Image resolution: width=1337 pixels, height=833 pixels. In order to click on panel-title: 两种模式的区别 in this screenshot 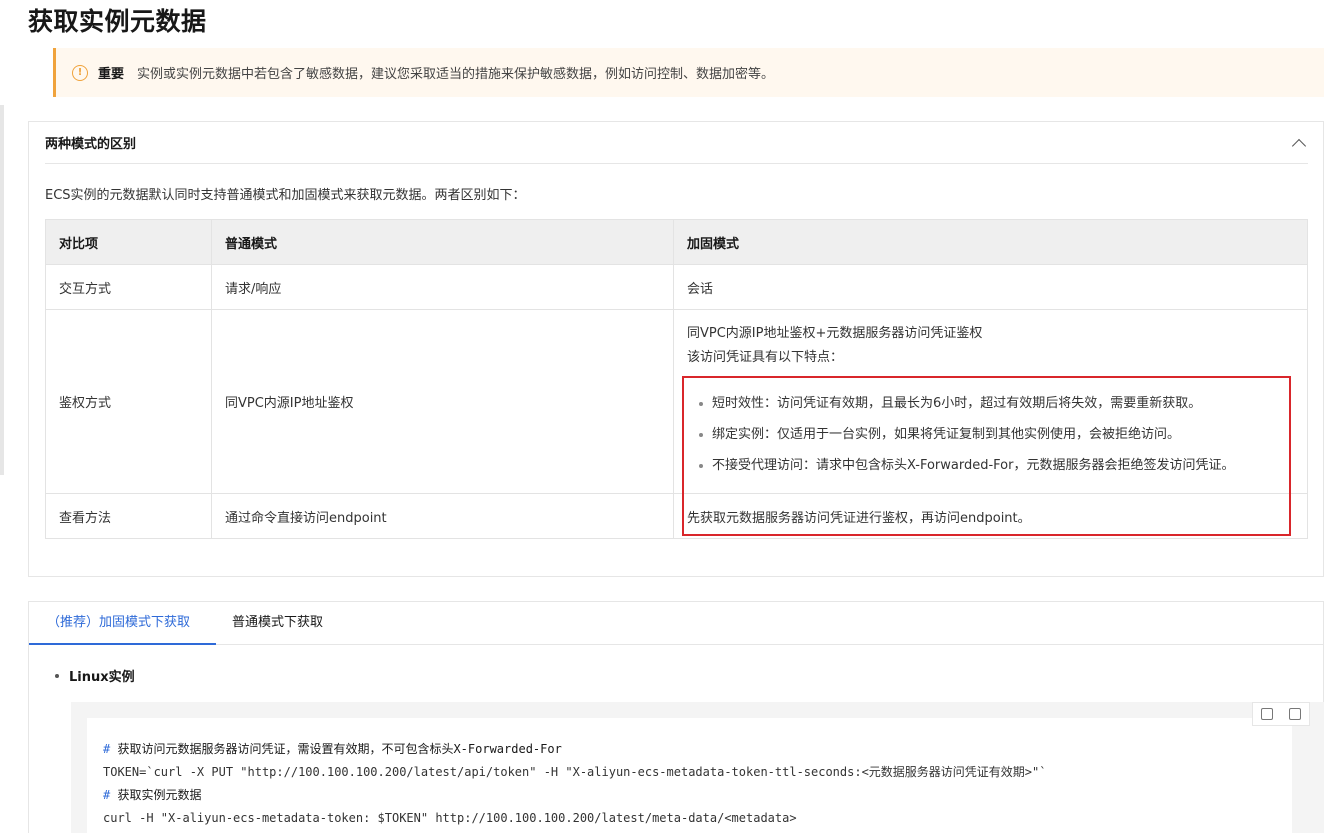, I will do `click(91, 144)`.